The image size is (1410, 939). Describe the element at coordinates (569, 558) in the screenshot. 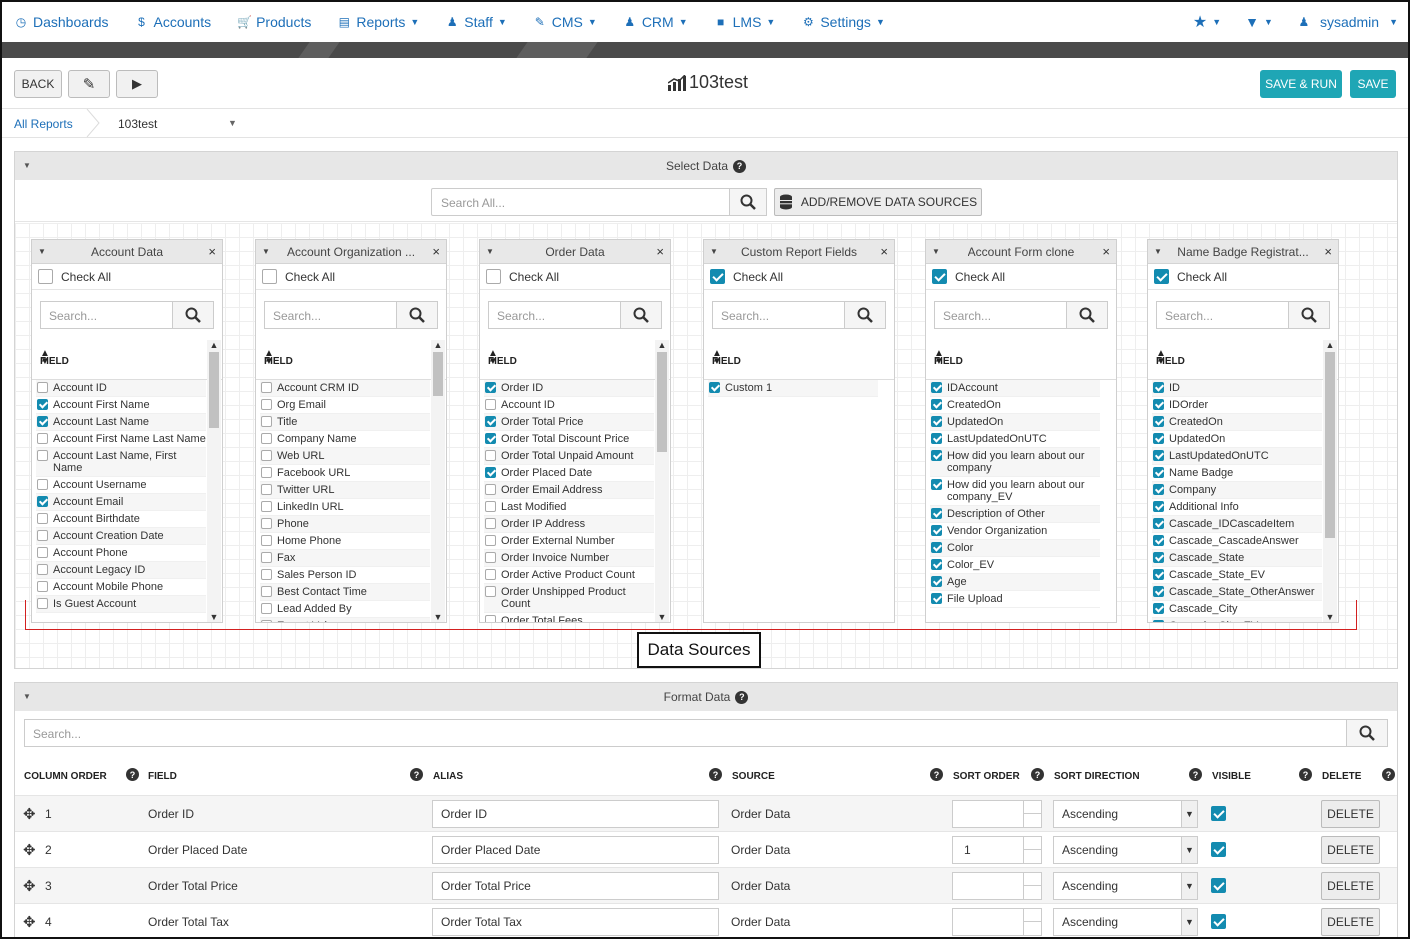

I see `field-row: Order Invoice Number` at that location.